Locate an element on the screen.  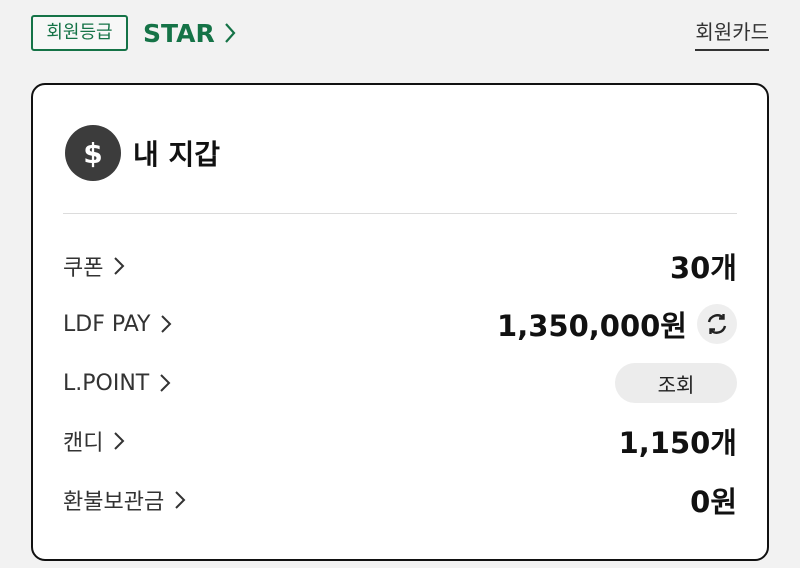
divider is located at coordinates (400, 213).